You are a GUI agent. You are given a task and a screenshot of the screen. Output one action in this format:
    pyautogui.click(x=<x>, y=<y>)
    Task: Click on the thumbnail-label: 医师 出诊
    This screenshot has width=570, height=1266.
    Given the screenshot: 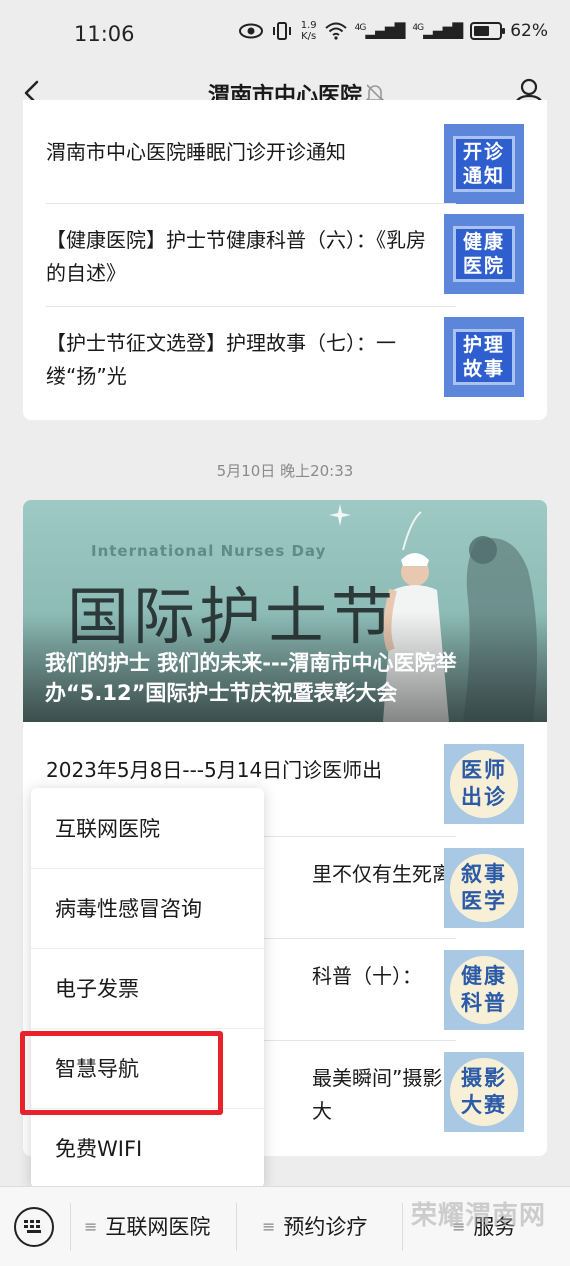 What is the action you would take?
    pyautogui.click(x=484, y=784)
    